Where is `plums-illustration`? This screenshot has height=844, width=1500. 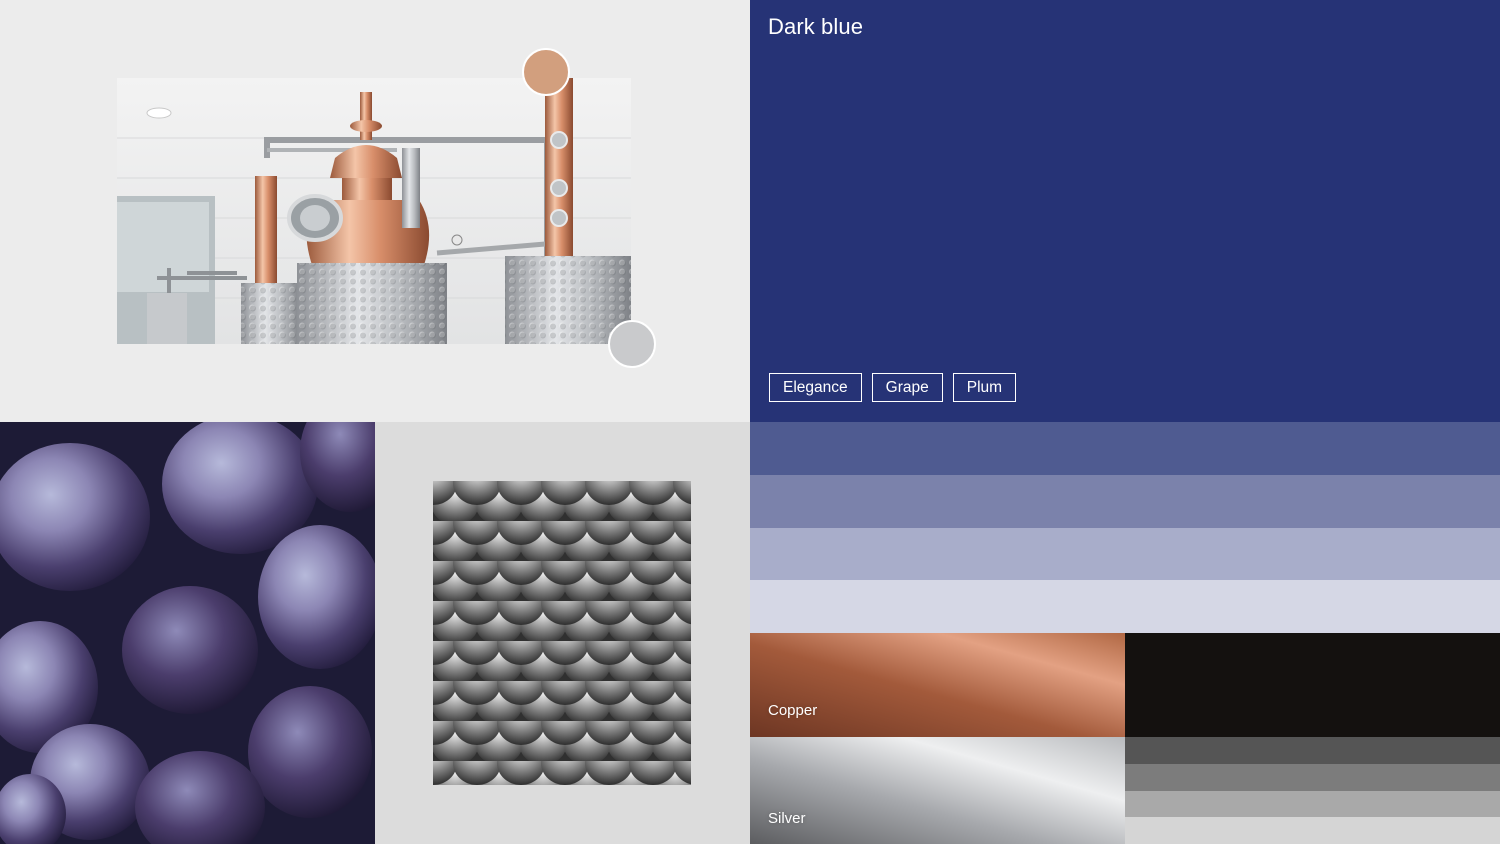 plums-illustration is located at coordinates (187, 633).